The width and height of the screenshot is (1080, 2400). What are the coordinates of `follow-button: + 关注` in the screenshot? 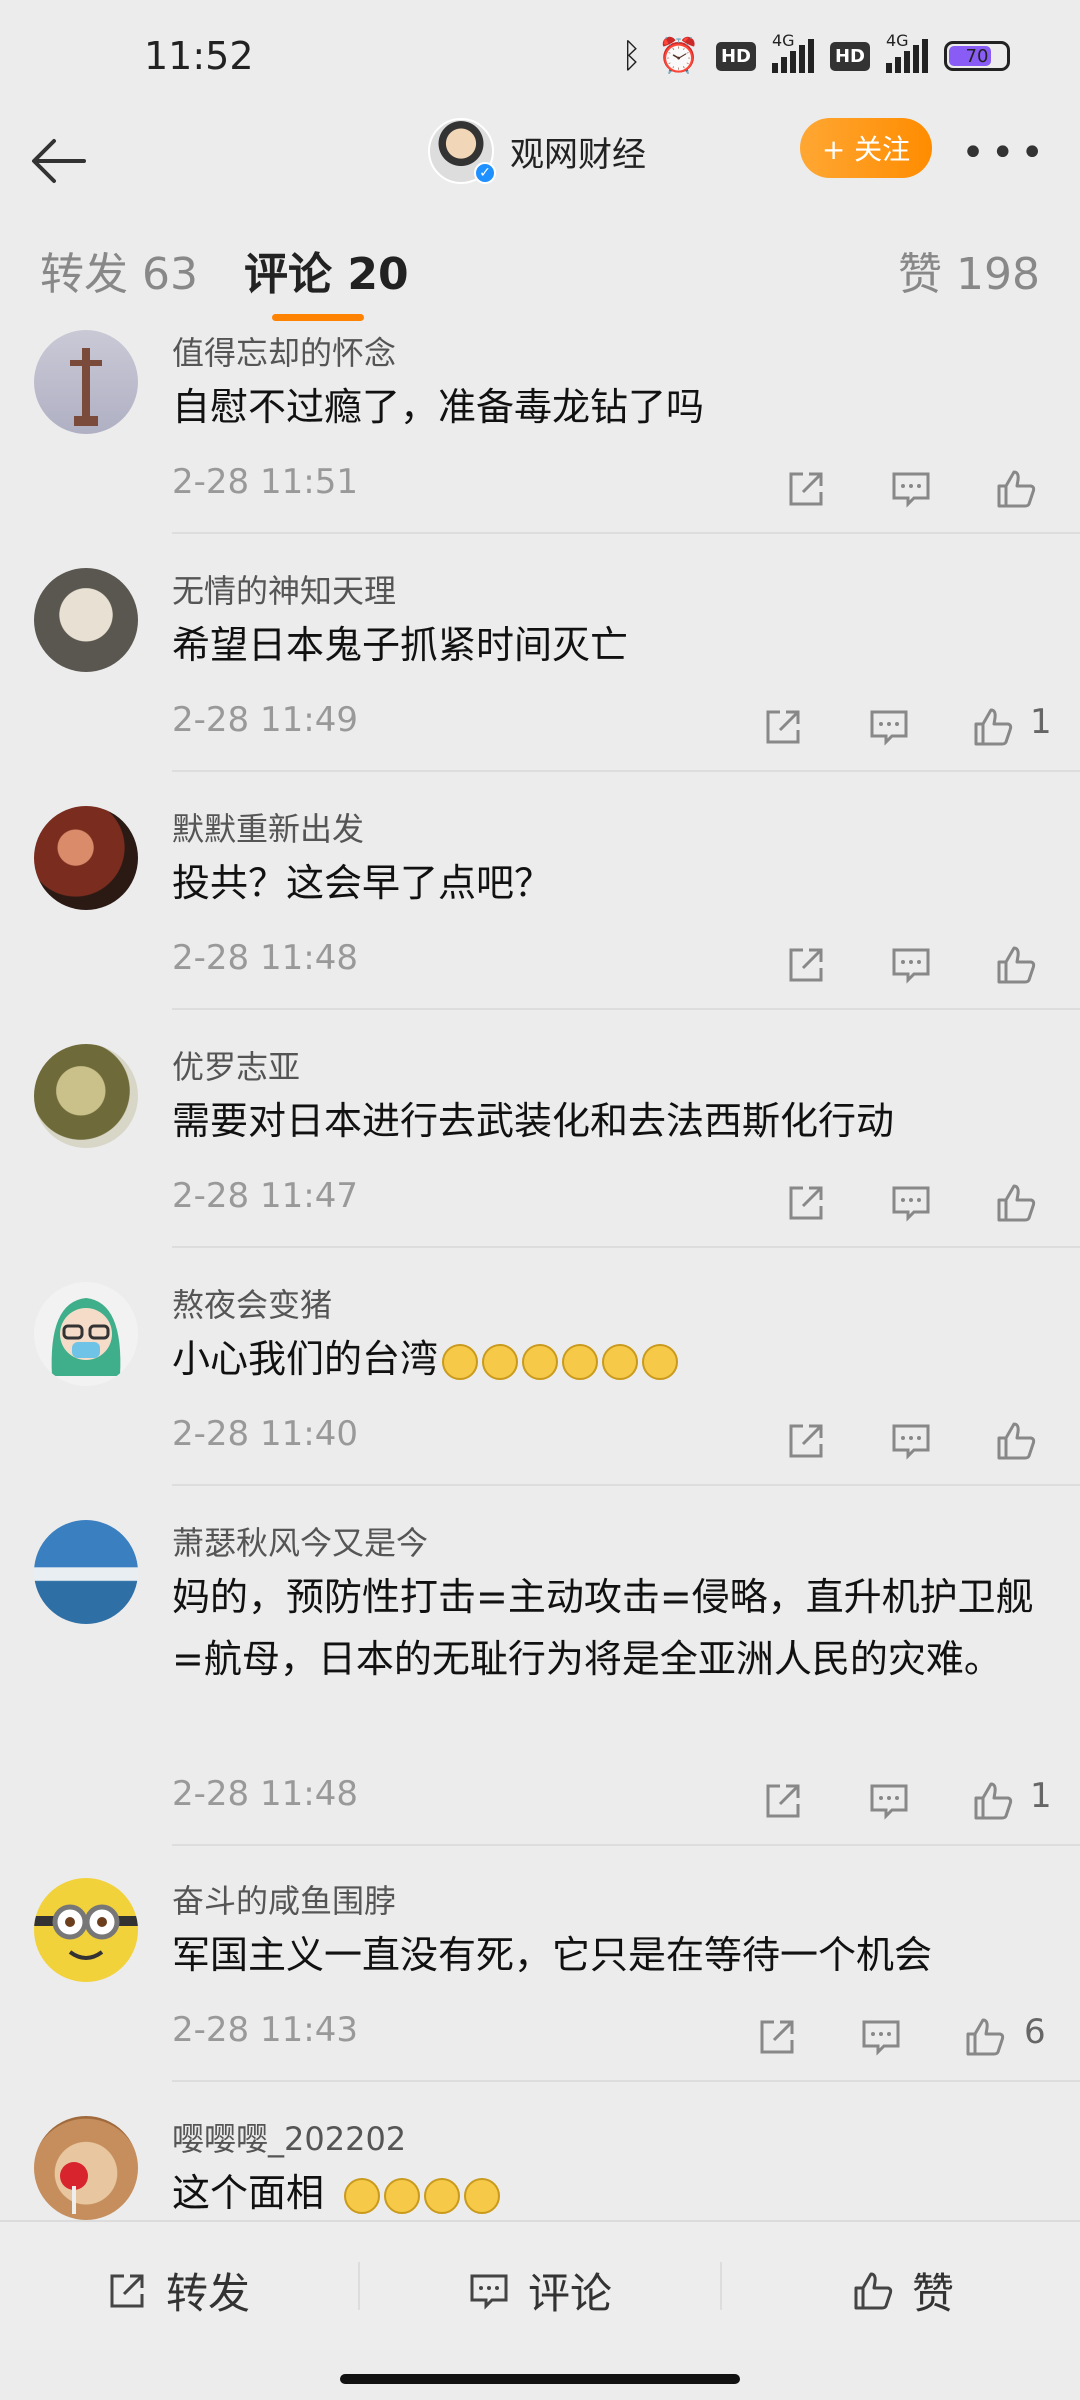 It's located at (866, 148).